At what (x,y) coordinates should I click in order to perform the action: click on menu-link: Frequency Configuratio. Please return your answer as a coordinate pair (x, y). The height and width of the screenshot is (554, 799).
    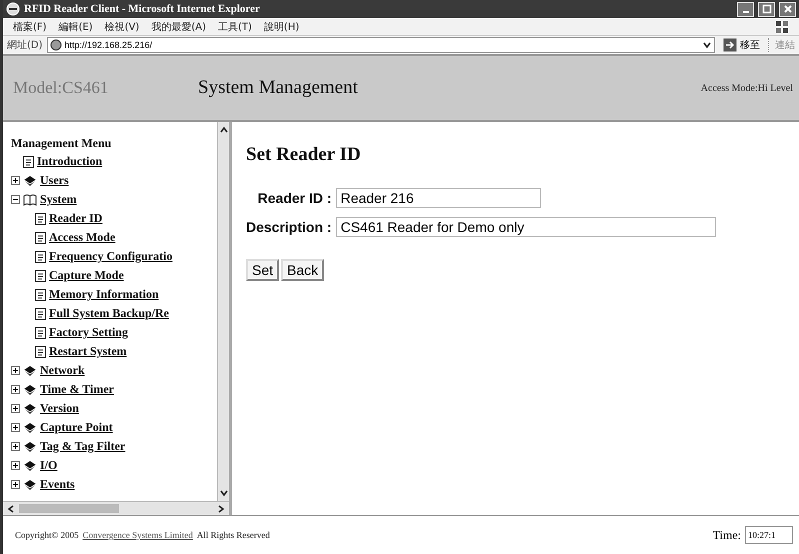
    Looking at the image, I should click on (110, 256).